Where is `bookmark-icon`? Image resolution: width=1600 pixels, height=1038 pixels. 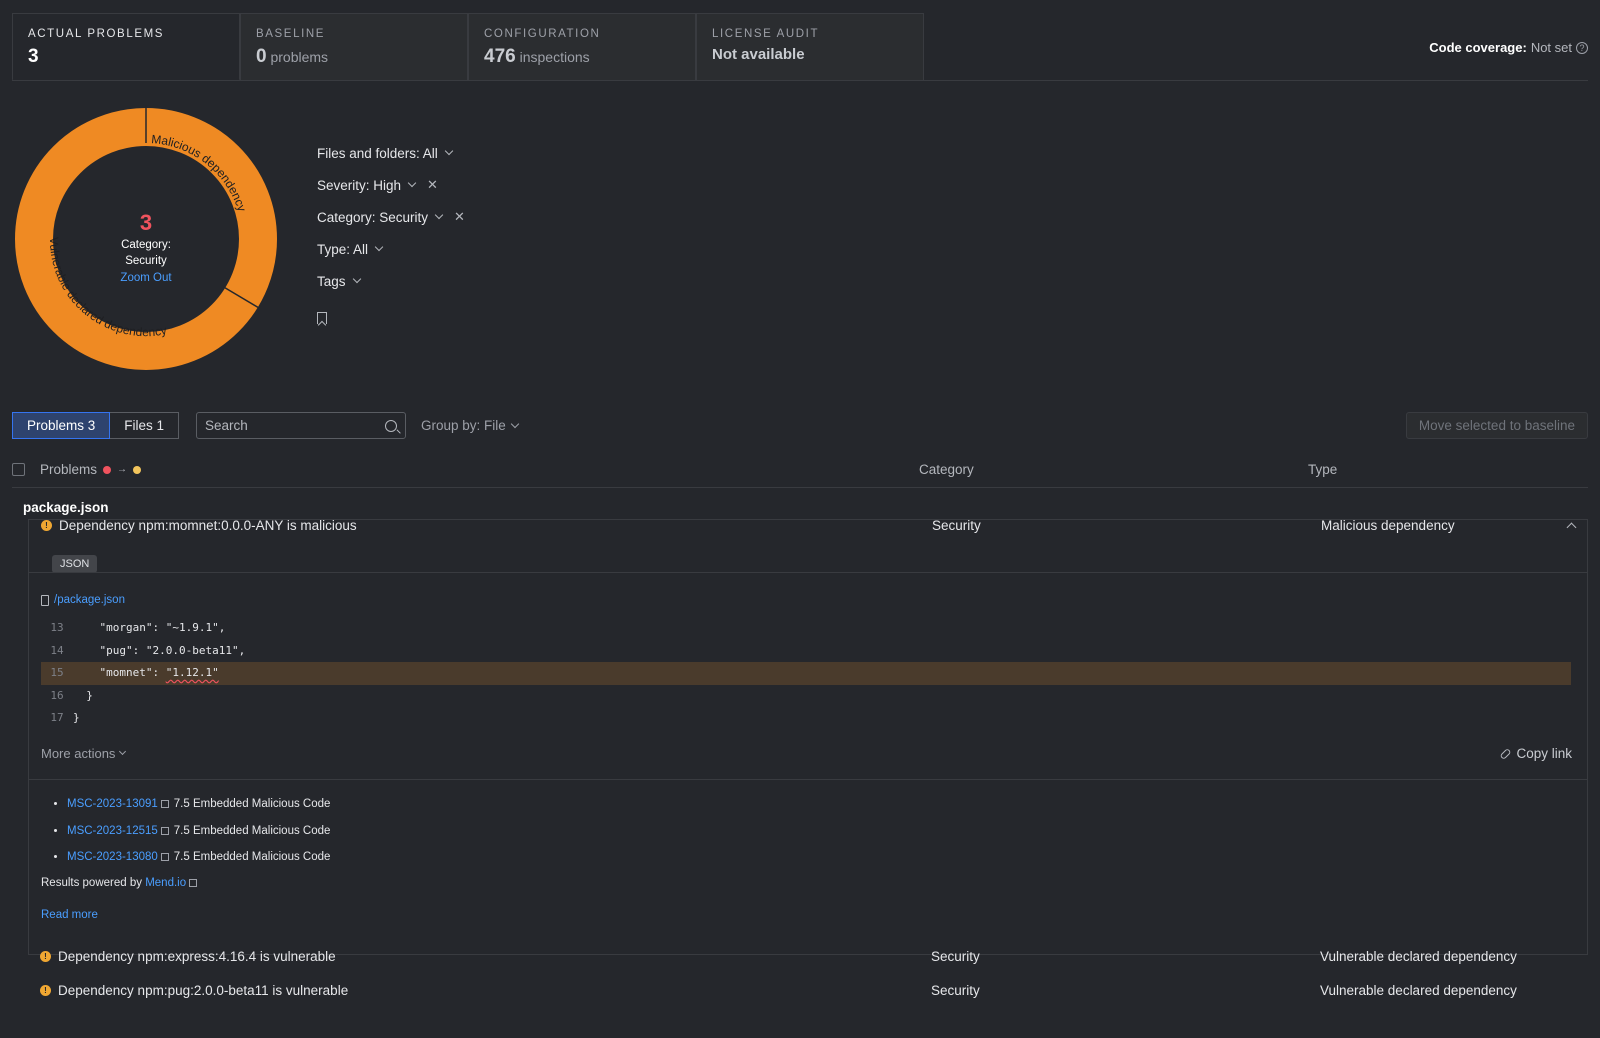
bookmark-icon is located at coordinates (322, 318).